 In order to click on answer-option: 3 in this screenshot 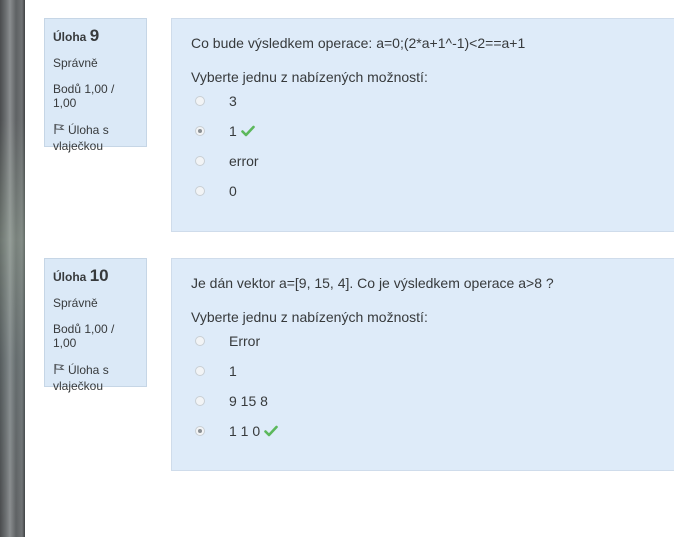, I will do `click(423, 104)`.